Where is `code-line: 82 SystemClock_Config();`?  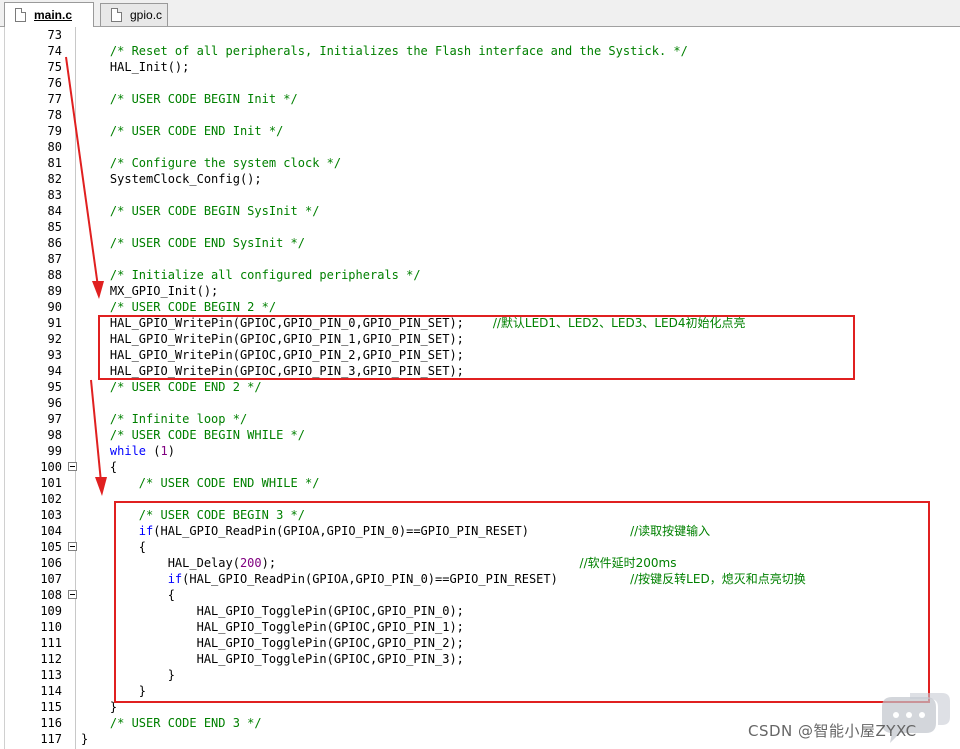
code-line: 82 SystemClock_Config(); is located at coordinates (480, 179).